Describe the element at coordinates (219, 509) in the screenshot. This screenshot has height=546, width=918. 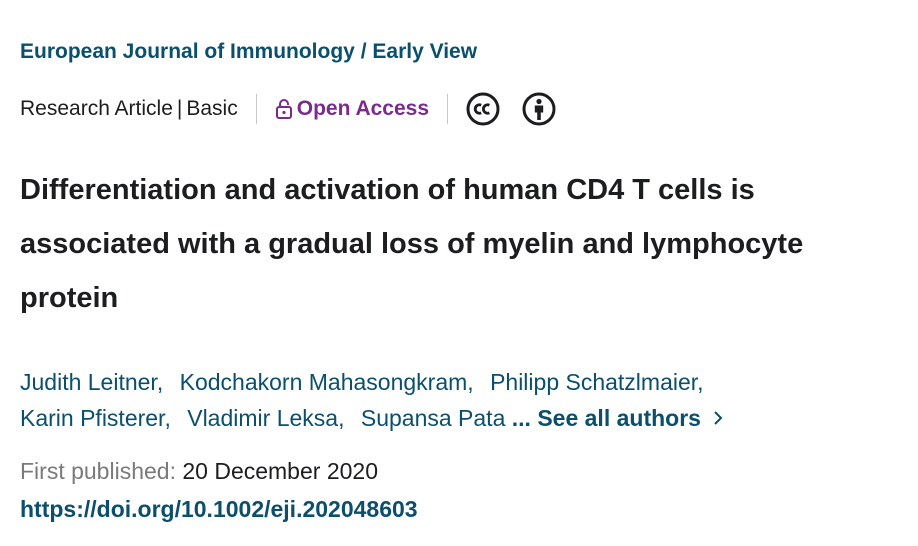
I see `doi-link: https://doi.org/10.1002/eji.202048603` at that location.